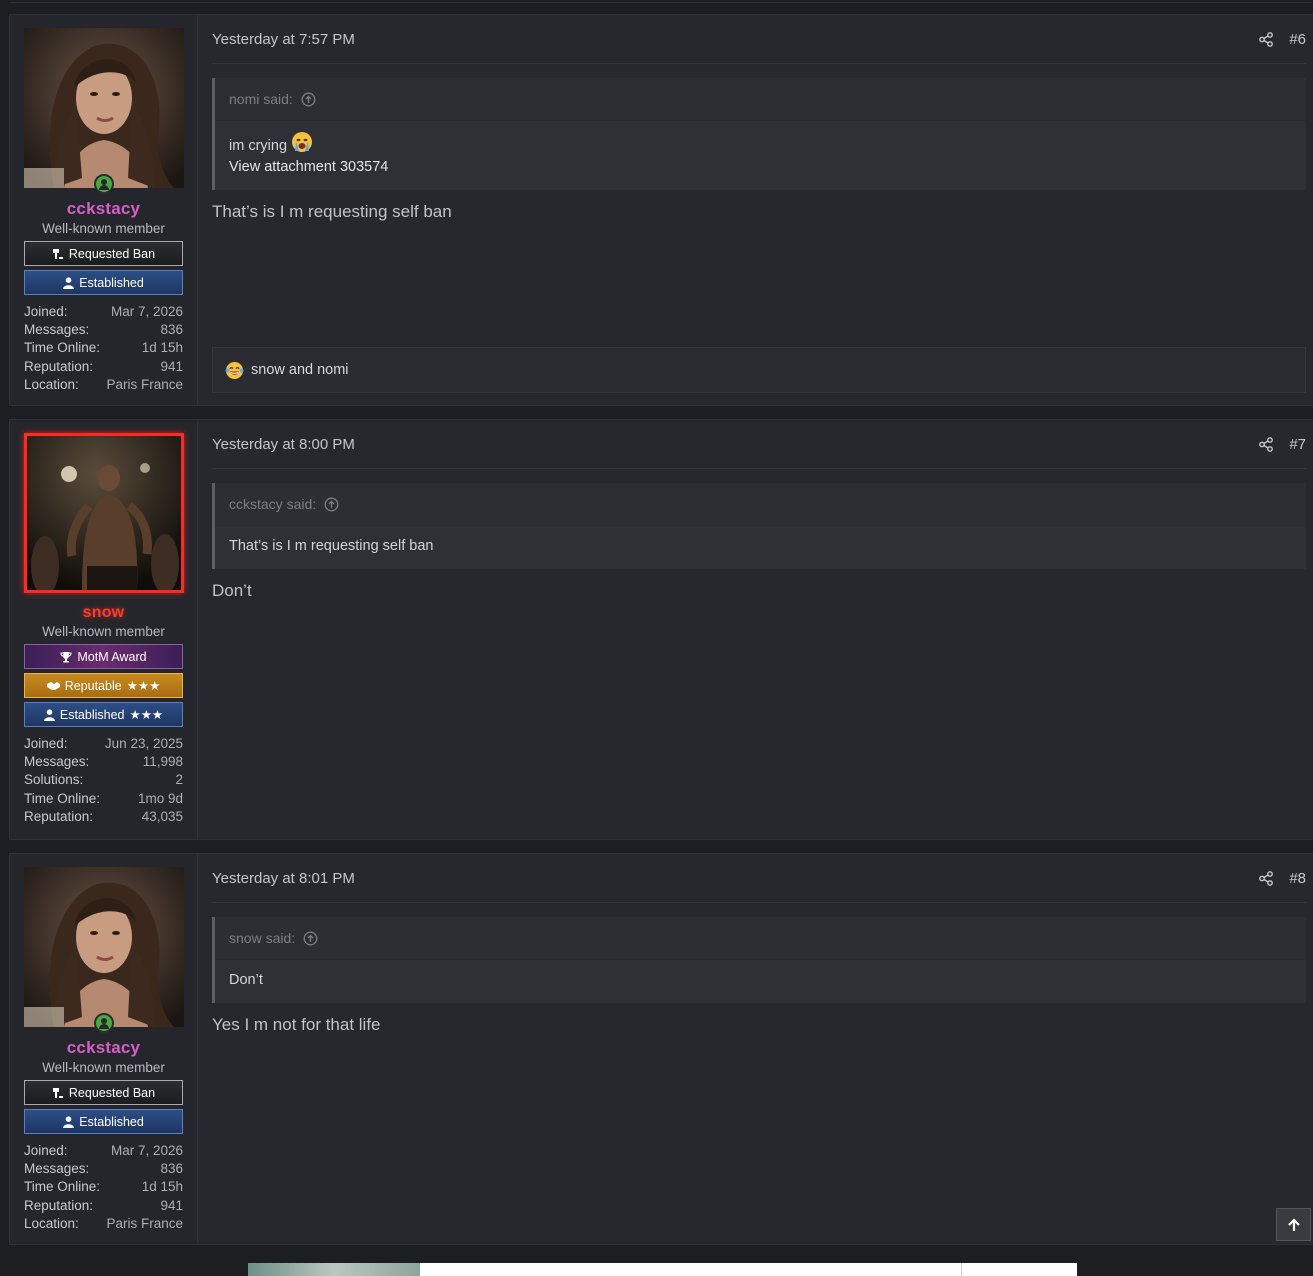  What do you see at coordinates (1297, 444) in the screenshot?
I see `post-number: #7` at bounding box center [1297, 444].